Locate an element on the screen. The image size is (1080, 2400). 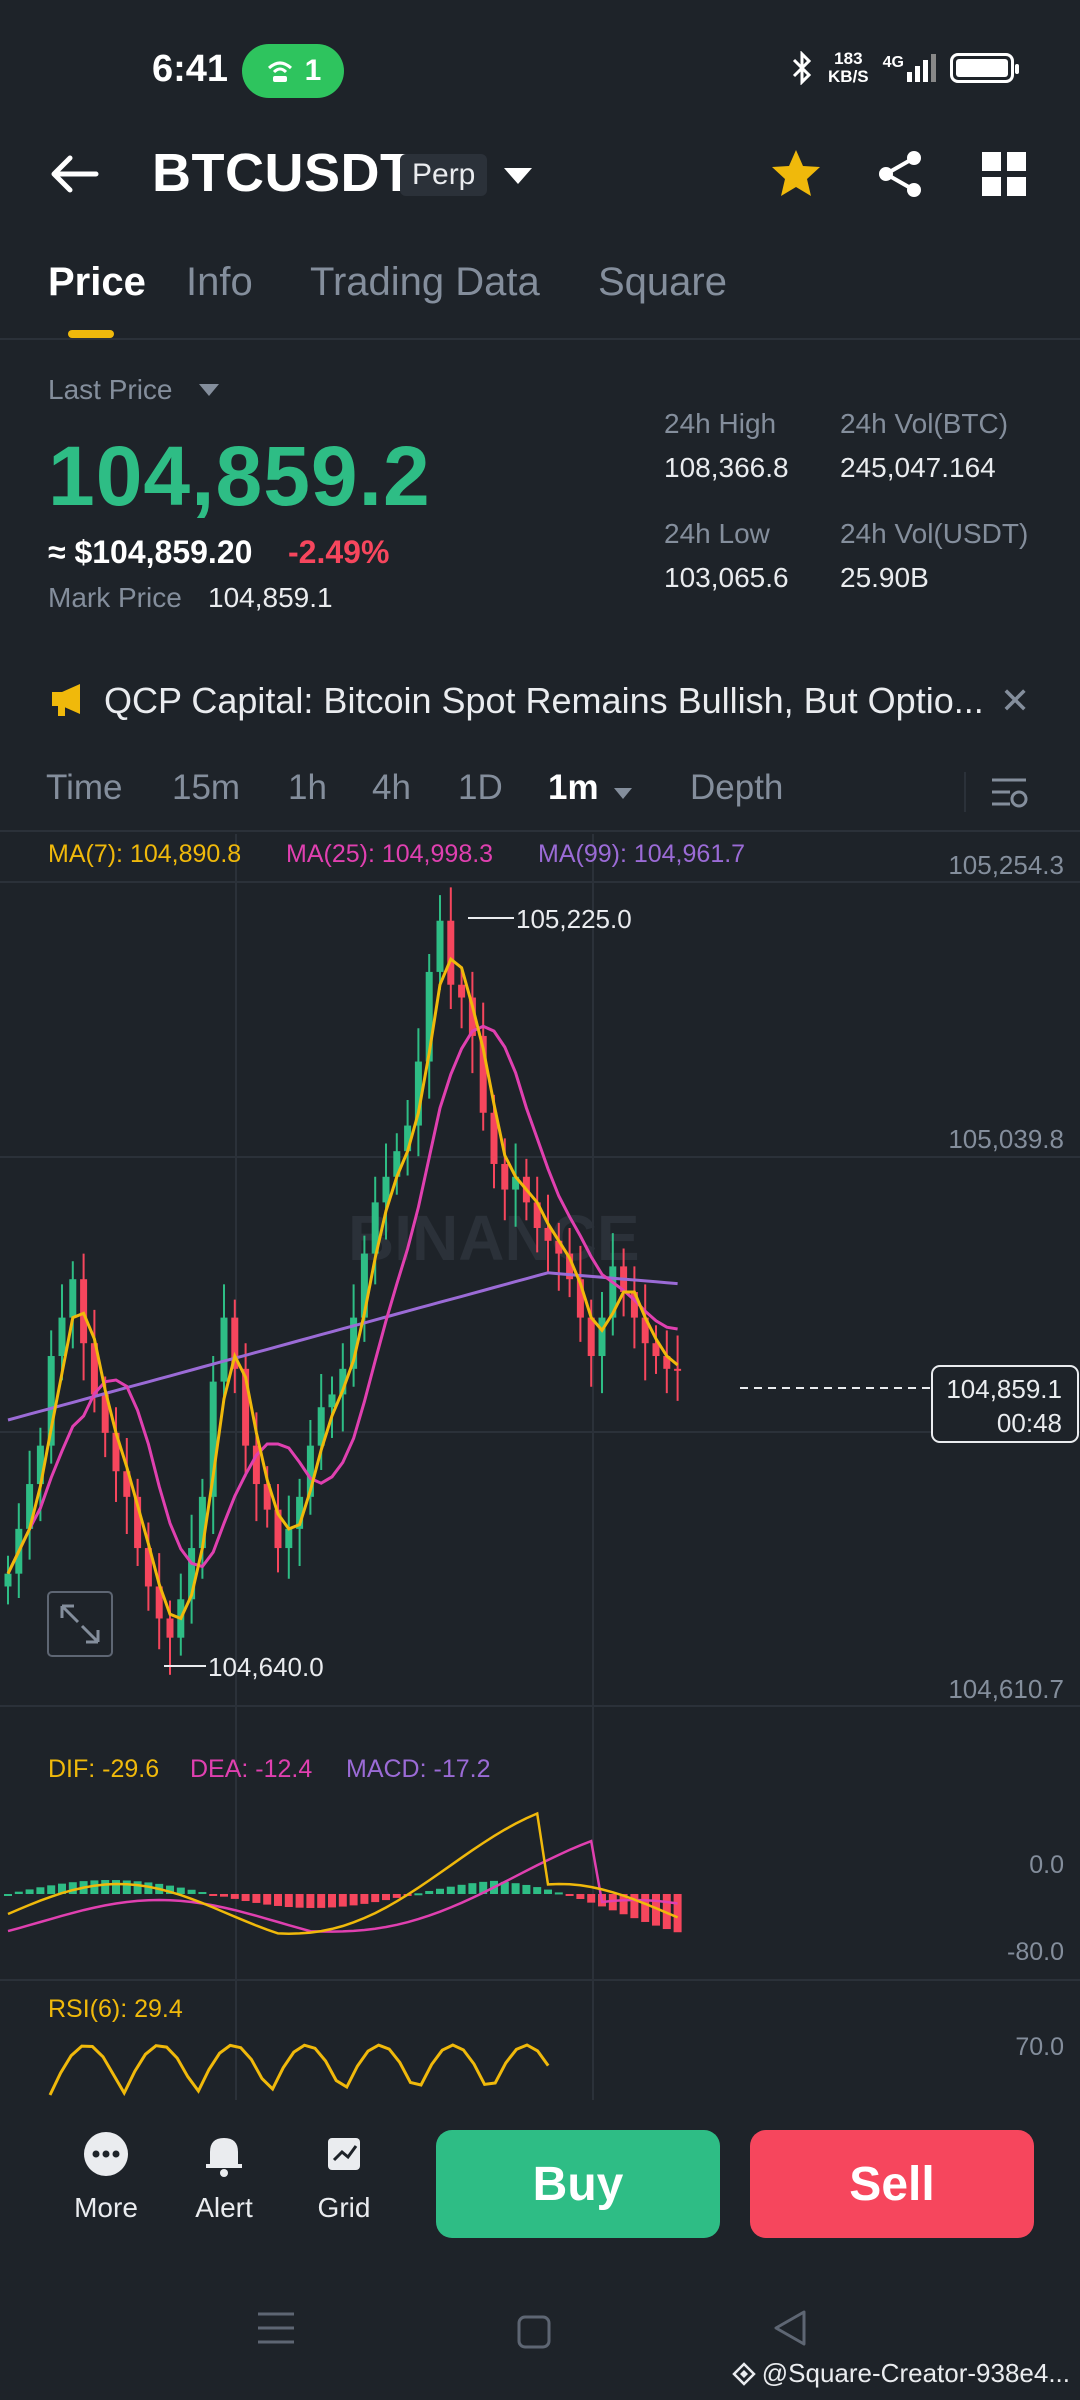
tab-trading-data: Trading Data is located at coordinates (425, 282).